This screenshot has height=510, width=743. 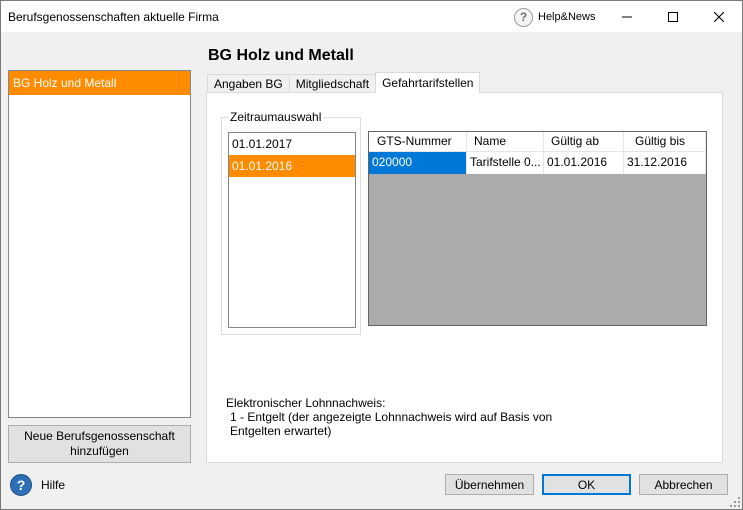 I want to click on close-icon, so click(x=719, y=16).